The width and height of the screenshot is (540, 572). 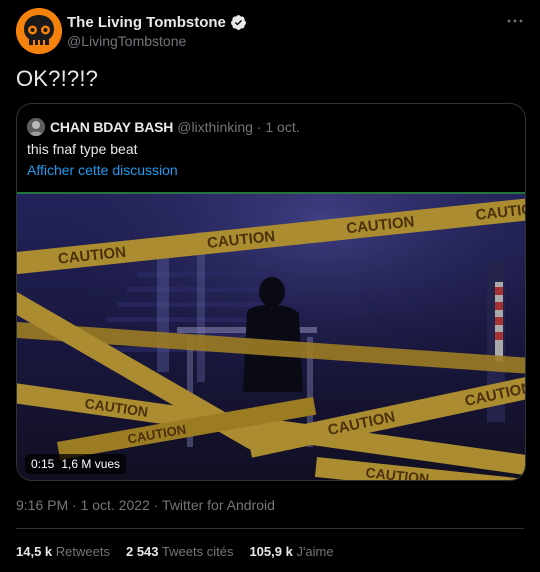 I want to click on likes-label: J'aime, so click(x=315, y=551).